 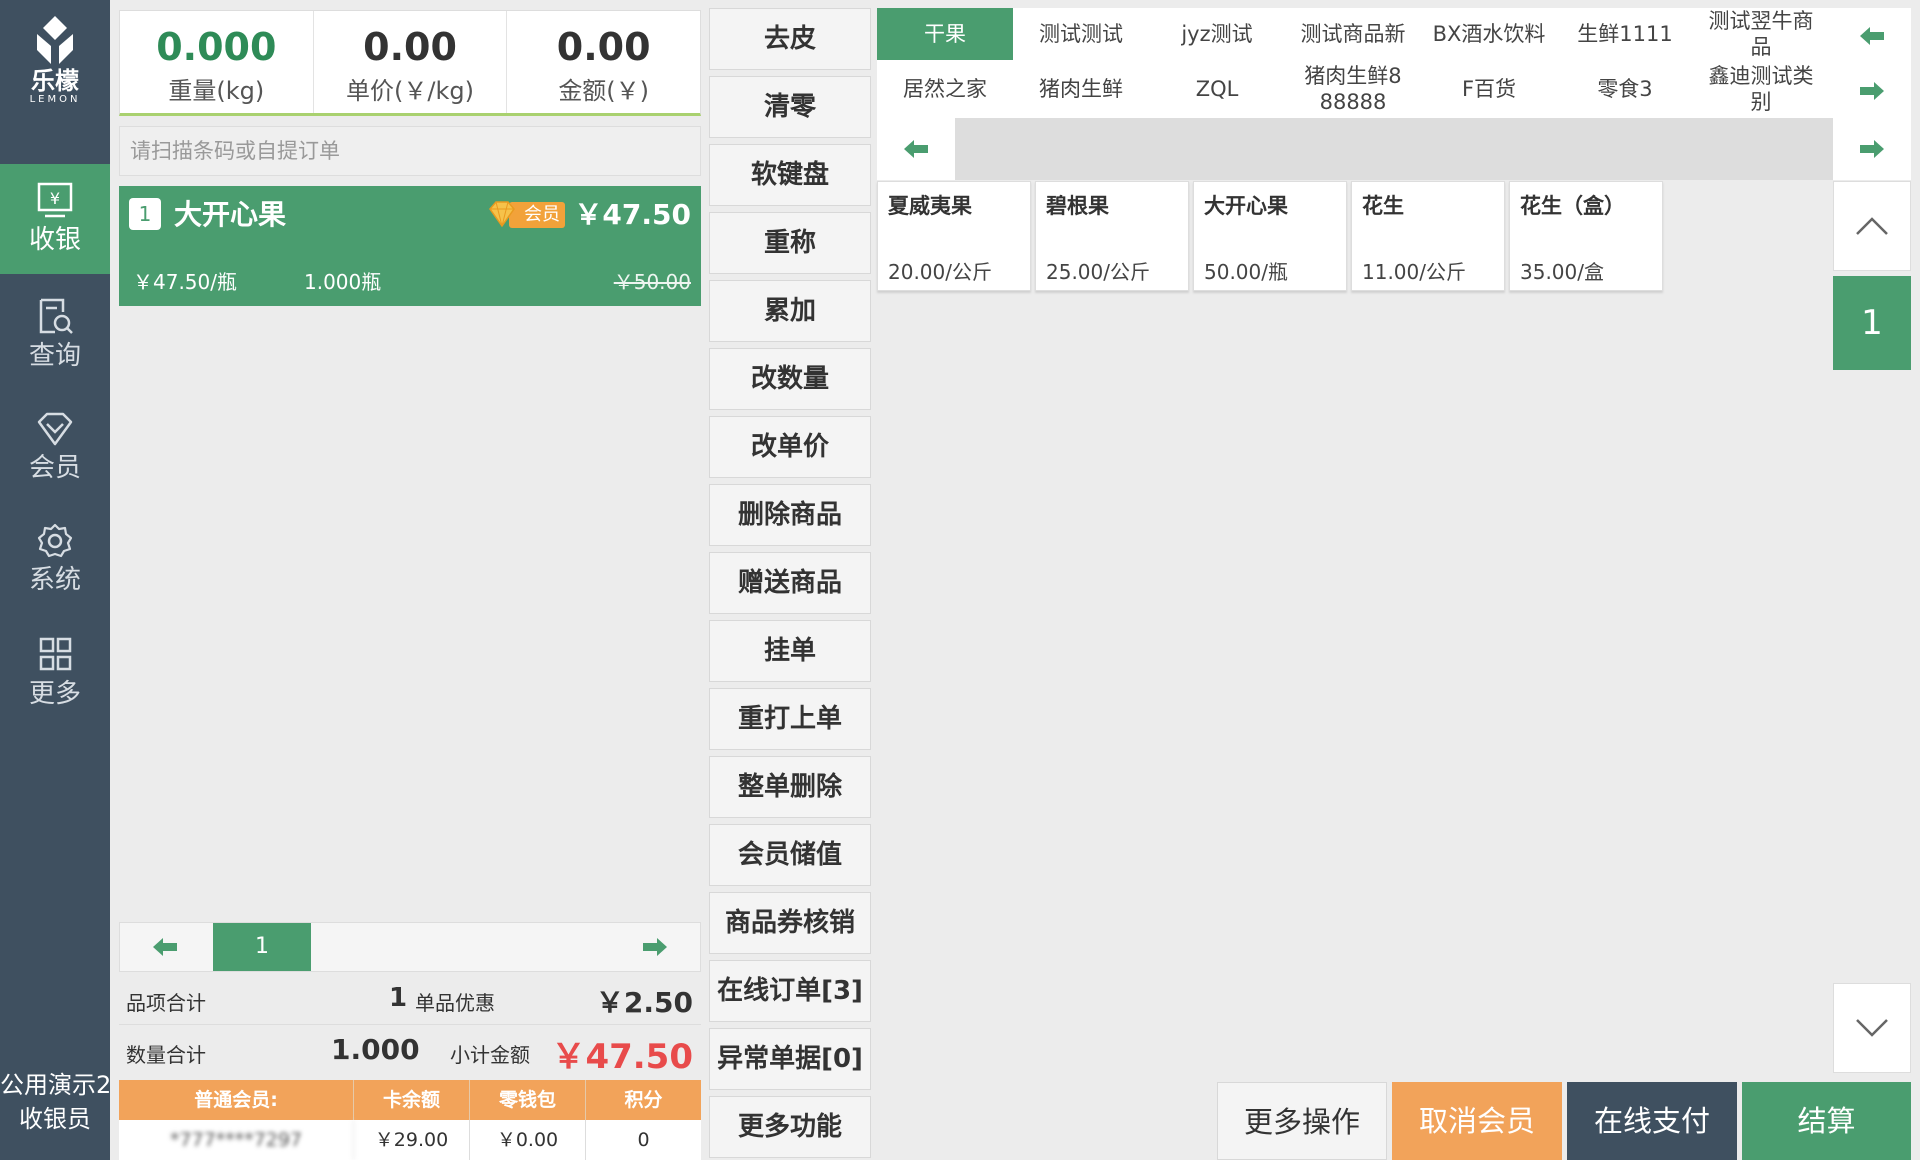 What do you see at coordinates (410, 151) in the screenshot?
I see `barcode-scan-input` at bounding box center [410, 151].